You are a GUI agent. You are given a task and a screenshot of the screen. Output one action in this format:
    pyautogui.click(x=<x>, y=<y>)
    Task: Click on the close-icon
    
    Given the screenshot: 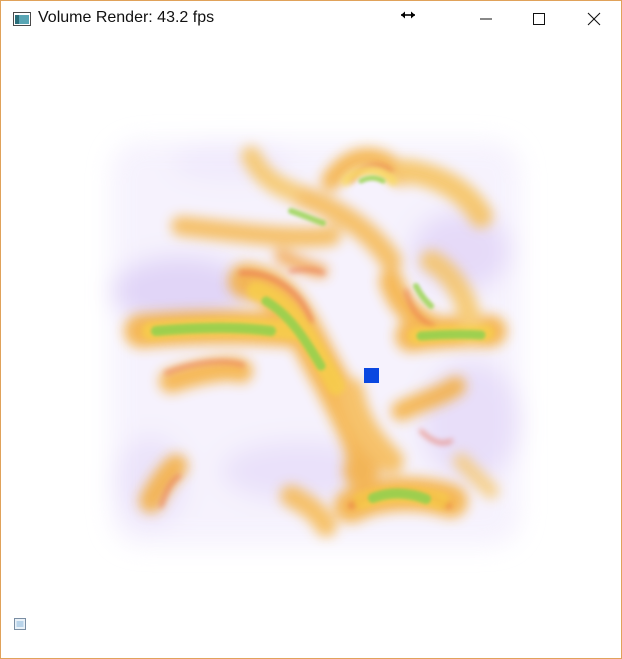 What is the action you would take?
    pyautogui.click(x=594, y=19)
    